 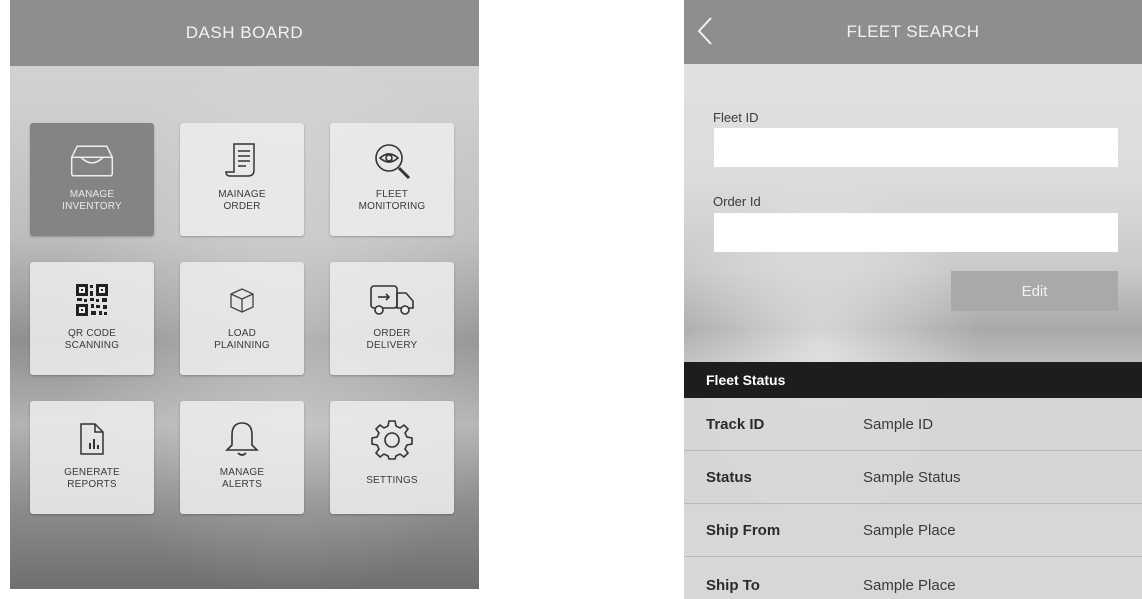 I want to click on fleet-header: FLEET SEARCH, so click(x=913, y=32).